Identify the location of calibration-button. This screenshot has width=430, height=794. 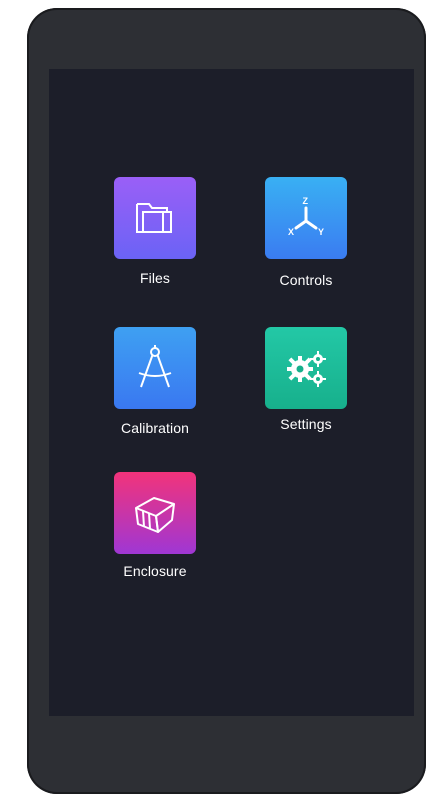
(155, 368).